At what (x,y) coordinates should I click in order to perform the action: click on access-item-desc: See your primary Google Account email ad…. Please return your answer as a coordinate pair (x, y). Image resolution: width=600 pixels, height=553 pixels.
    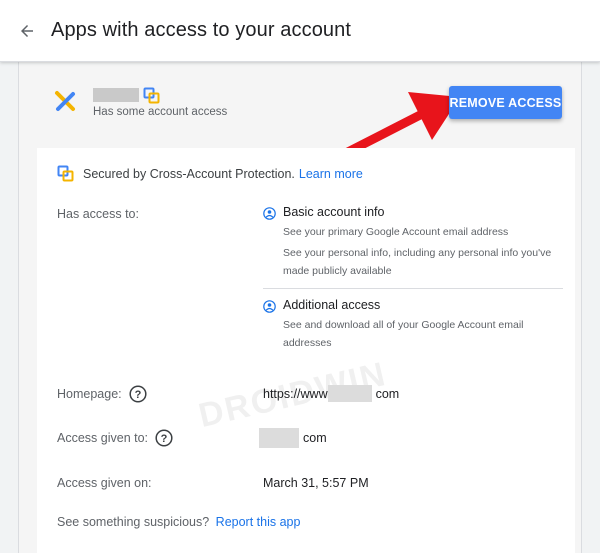
    Looking at the image, I should click on (396, 232).